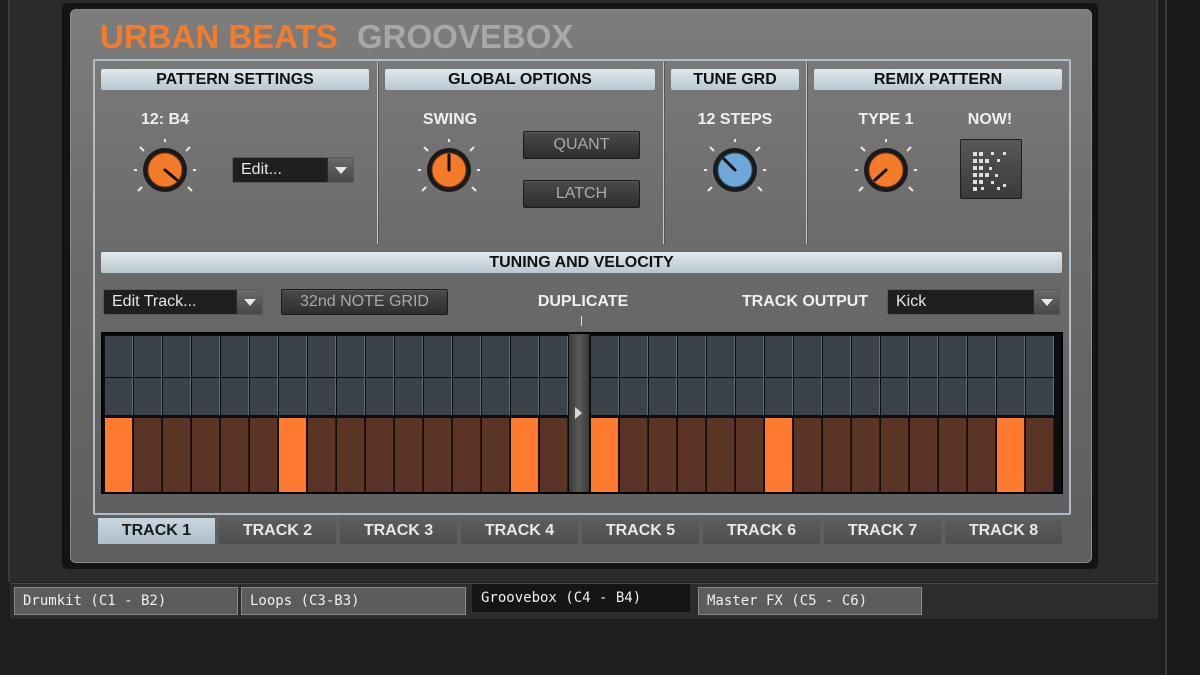 This screenshot has width=1200, height=675. I want to click on track-tab-6: TRACK 6, so click(761, 531).